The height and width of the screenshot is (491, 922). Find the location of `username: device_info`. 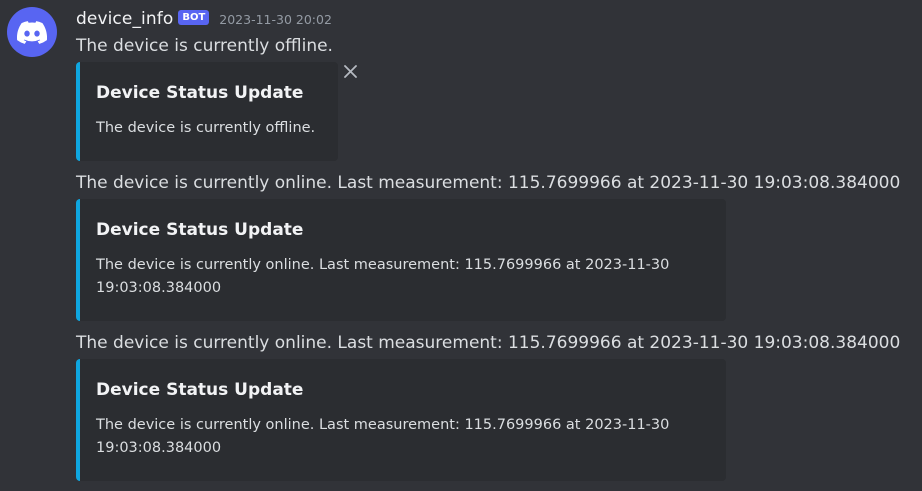

username: device_info is located at coordinates (124, 19).